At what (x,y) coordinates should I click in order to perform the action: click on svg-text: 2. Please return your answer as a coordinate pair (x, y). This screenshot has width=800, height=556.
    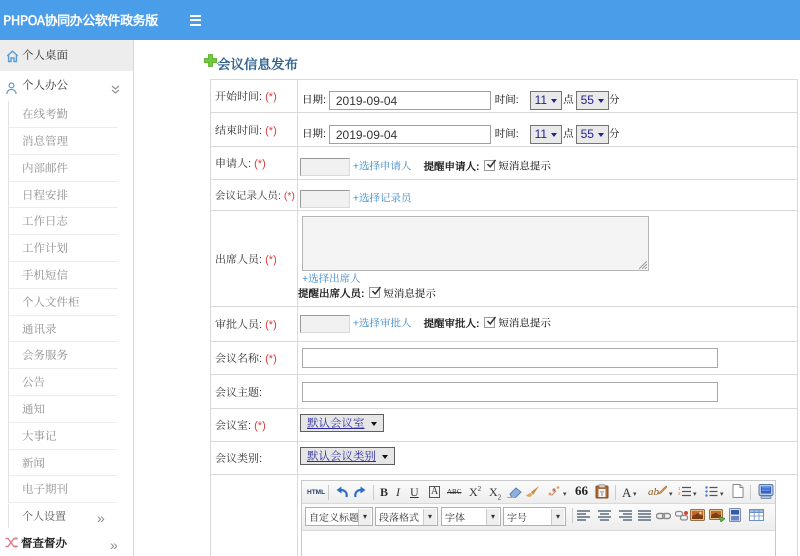
    Looking at the image, I should click on (679, 493).